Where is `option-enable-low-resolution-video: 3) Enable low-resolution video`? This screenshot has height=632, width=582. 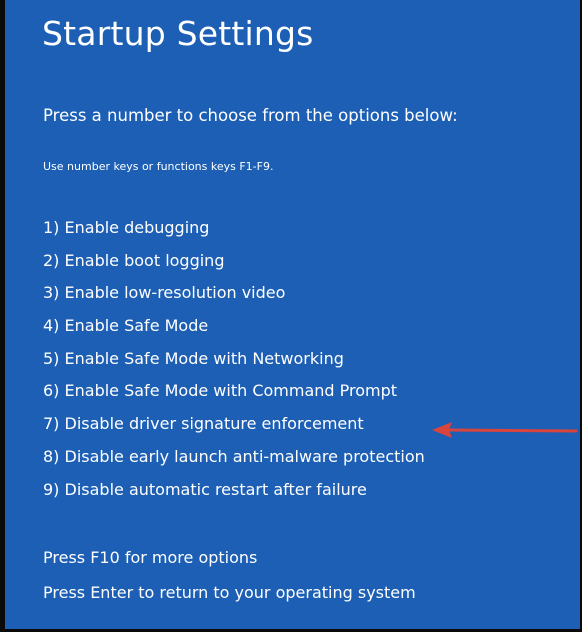 option-enable-low-resolution-video: 3) Enable low-resolution video is located at coordinates (234, 299).